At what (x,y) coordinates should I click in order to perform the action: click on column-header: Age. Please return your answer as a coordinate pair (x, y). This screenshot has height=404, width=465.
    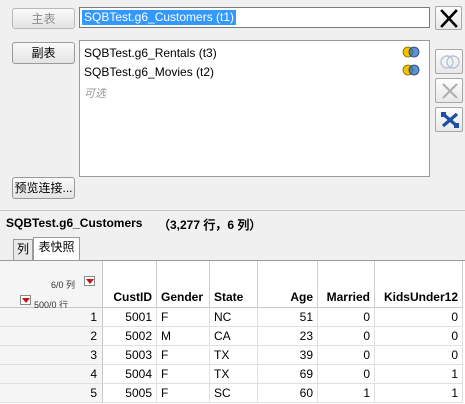
    Looking at the image, I should click on (288, 284).